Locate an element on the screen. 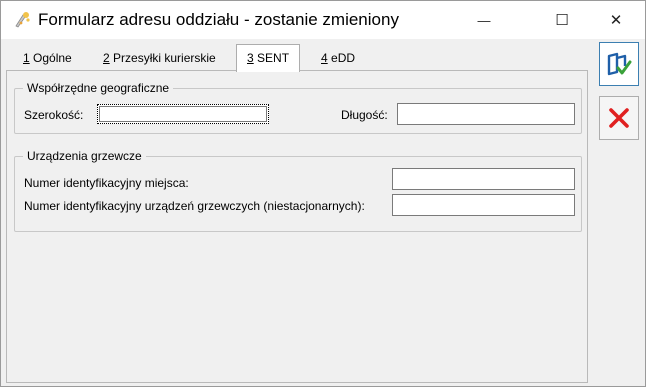 The image size is (646, 387). cancel-button is located at coordinates (619, 118).